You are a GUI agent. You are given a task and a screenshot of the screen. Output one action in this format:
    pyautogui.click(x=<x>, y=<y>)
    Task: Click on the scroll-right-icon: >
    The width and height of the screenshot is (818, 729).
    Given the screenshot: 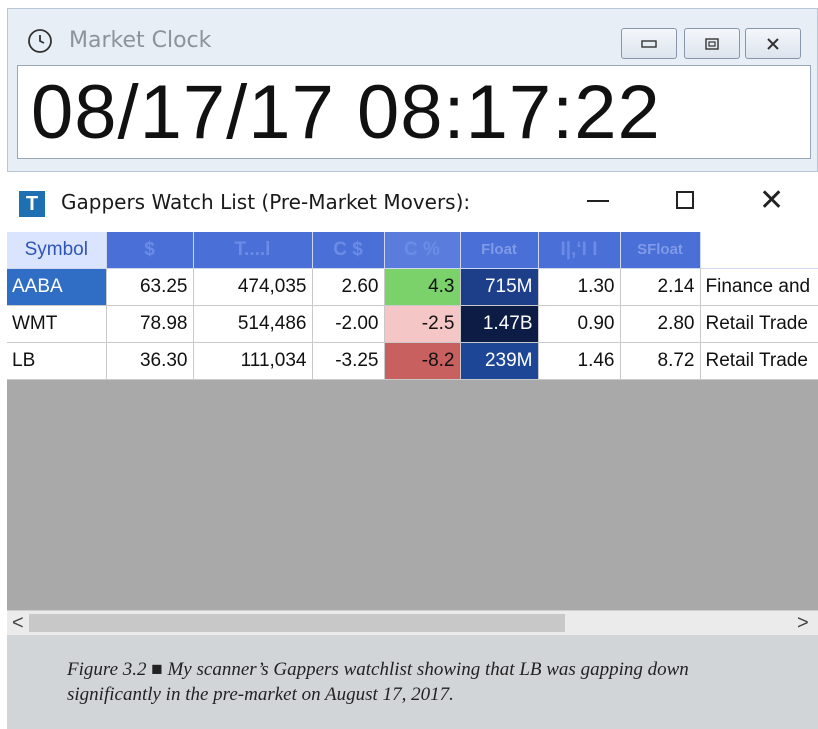 What is the action you would take?
    pyautogui.click(x=803, y=623)
    